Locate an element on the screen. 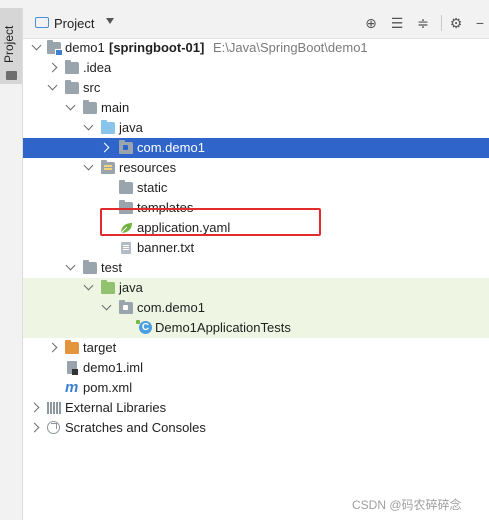  tree-row-package-test: com.demo1 is located at coordinates (256, 308).